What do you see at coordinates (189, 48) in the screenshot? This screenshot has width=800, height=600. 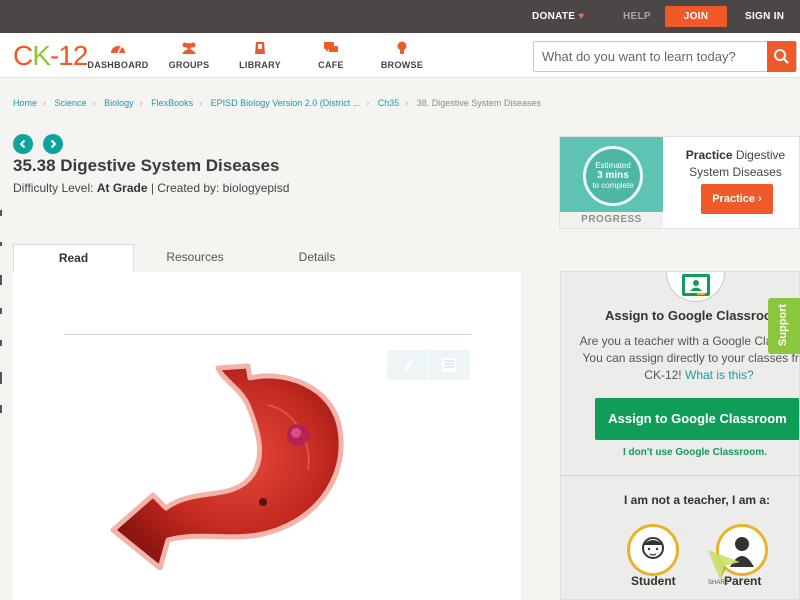 I see `groups-icon` at bounding box center [189, 48].